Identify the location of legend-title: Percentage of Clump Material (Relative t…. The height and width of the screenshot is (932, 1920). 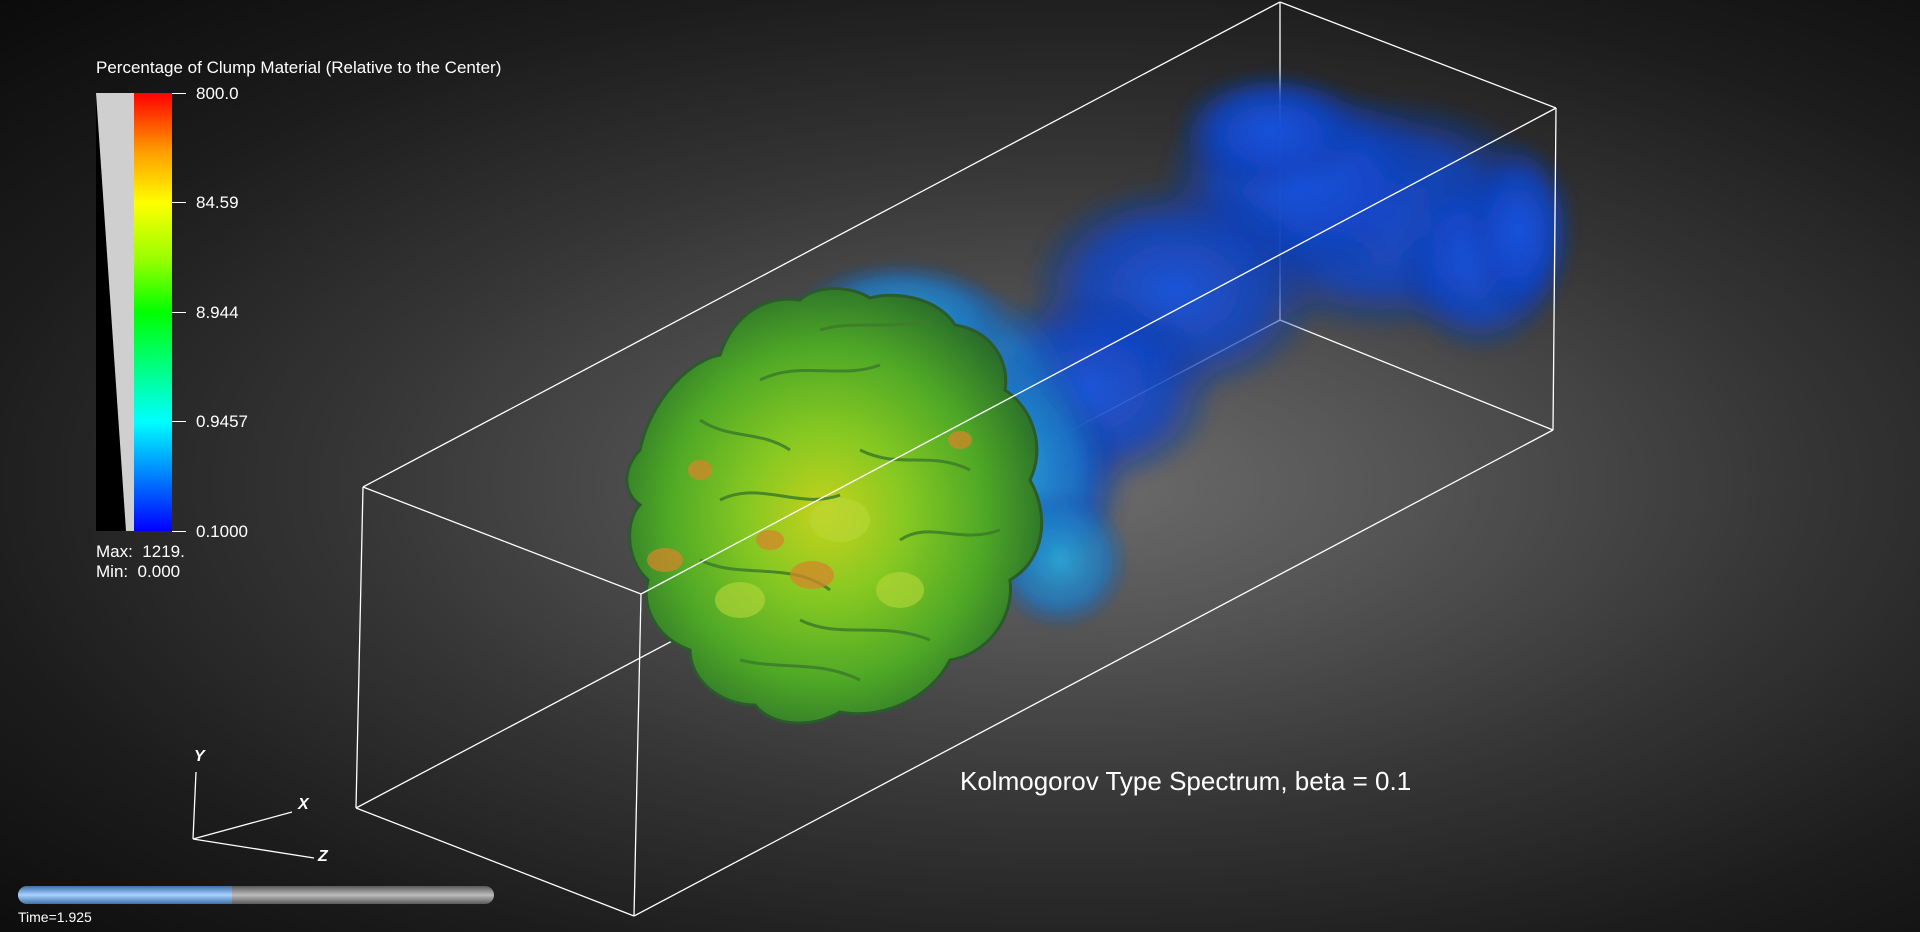
(299, 67).